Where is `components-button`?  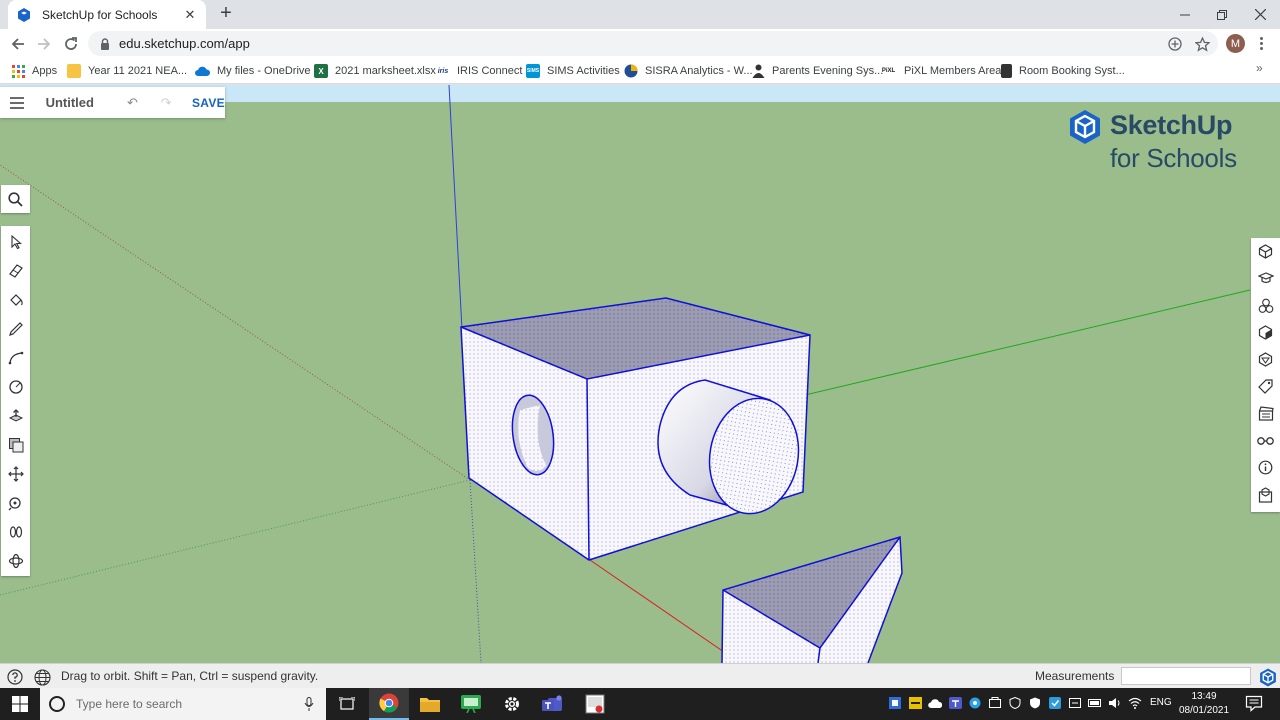
components-button is located at coordinates (1265, 305).